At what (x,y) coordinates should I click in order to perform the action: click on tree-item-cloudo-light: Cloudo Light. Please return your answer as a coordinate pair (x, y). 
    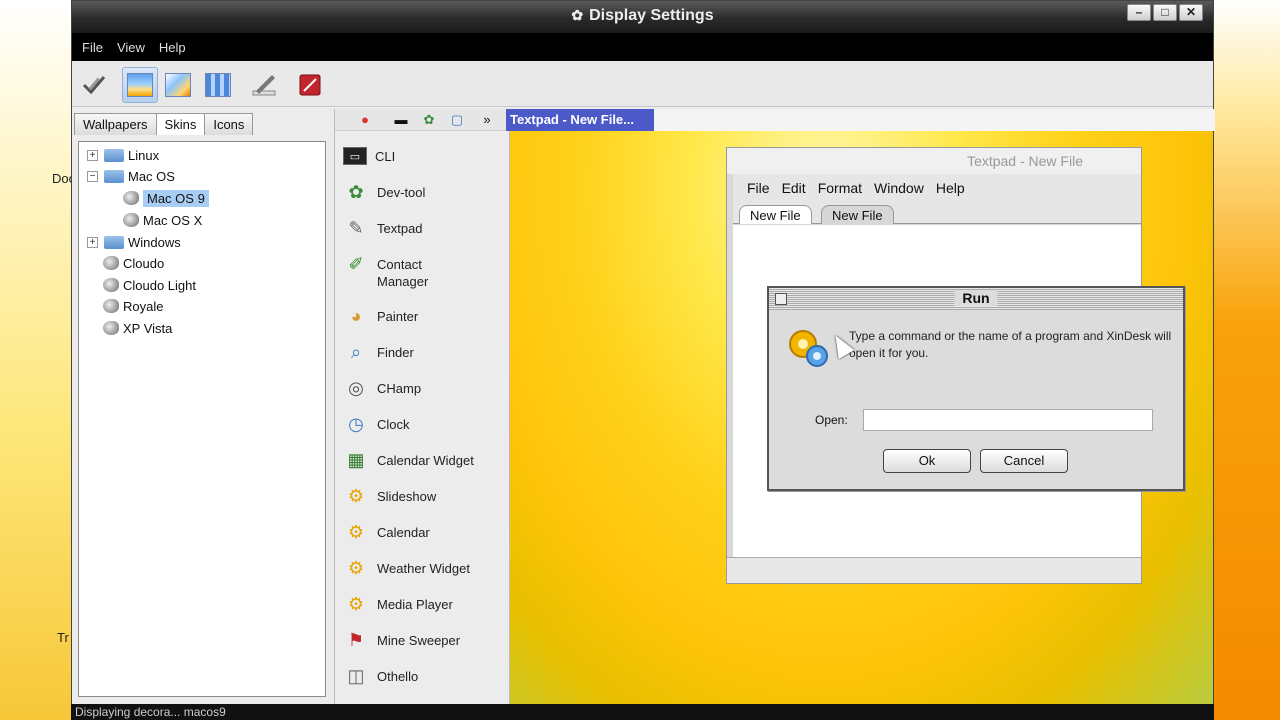
    Looking at the image, I should click on (149, 285).